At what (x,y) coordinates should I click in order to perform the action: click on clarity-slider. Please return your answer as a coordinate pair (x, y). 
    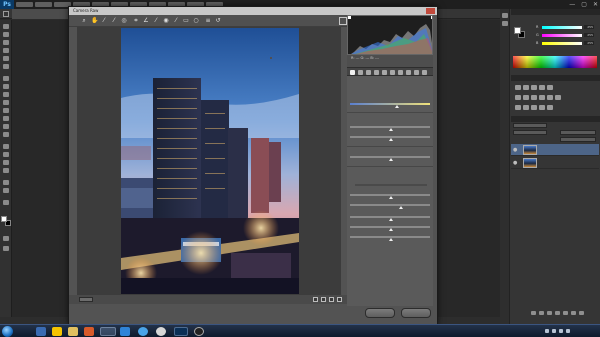
    Looking at the image, I should click on (391, 185).